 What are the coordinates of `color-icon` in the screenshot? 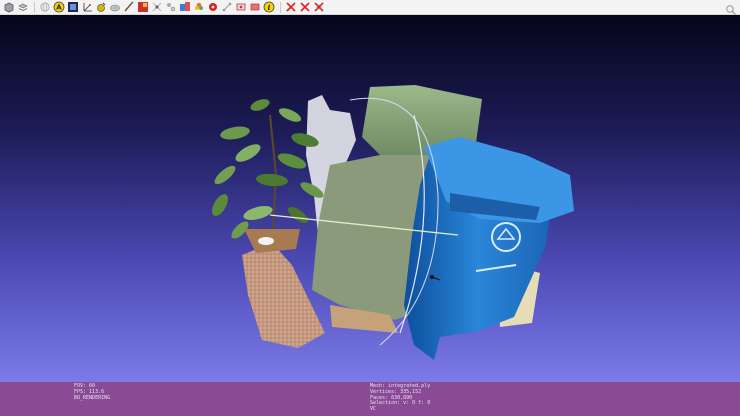 It's located at (185, 7).